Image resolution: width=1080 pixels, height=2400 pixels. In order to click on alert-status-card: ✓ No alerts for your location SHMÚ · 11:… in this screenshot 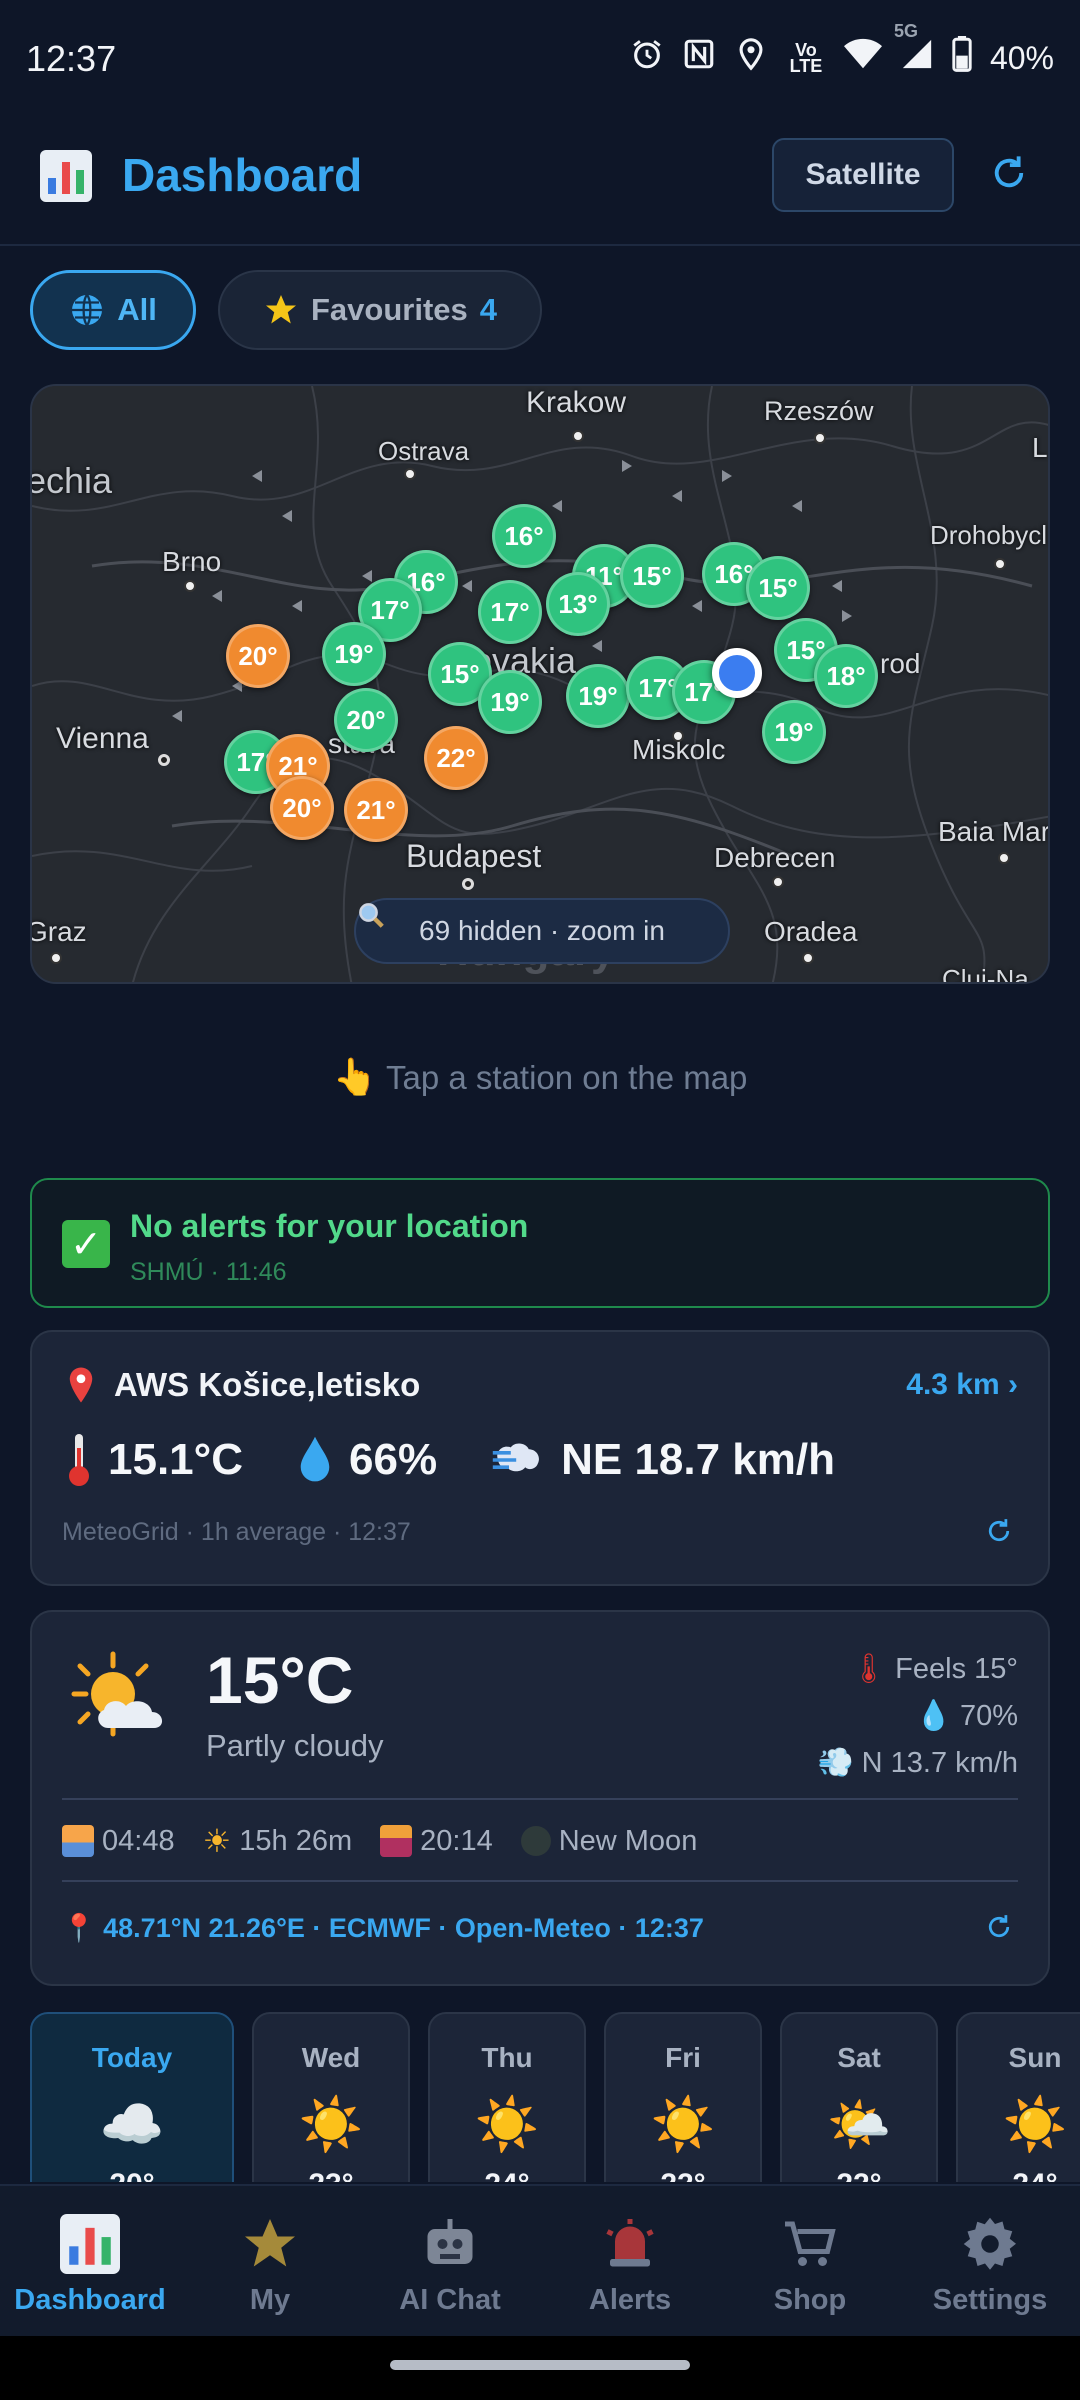, I will do `click(540, 1243)`.